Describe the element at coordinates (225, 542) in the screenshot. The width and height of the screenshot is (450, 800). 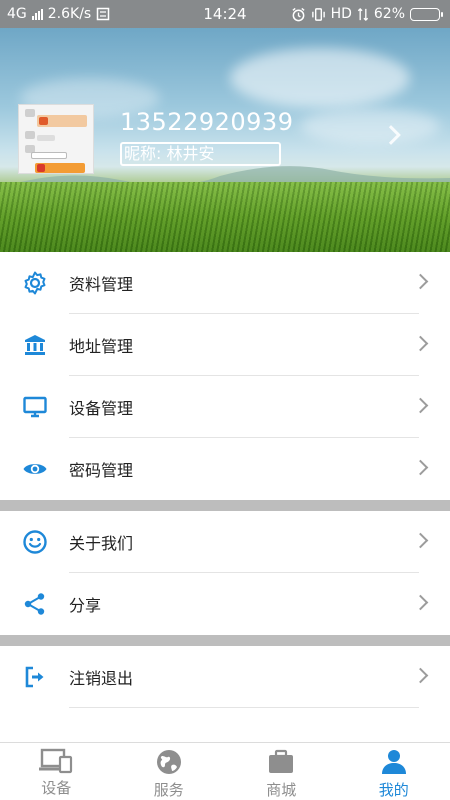
I see `menu-item-about: 关于我们` at that location.